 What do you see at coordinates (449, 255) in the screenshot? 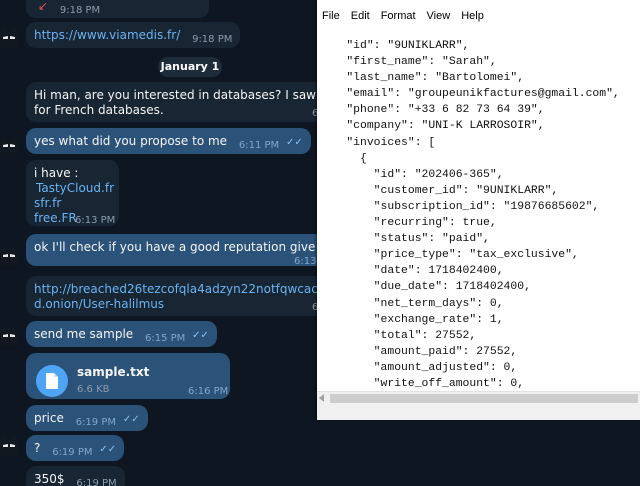
I see `notepad-line: "price_type": "tax_exclusive",` at bounding box center [449, 255].